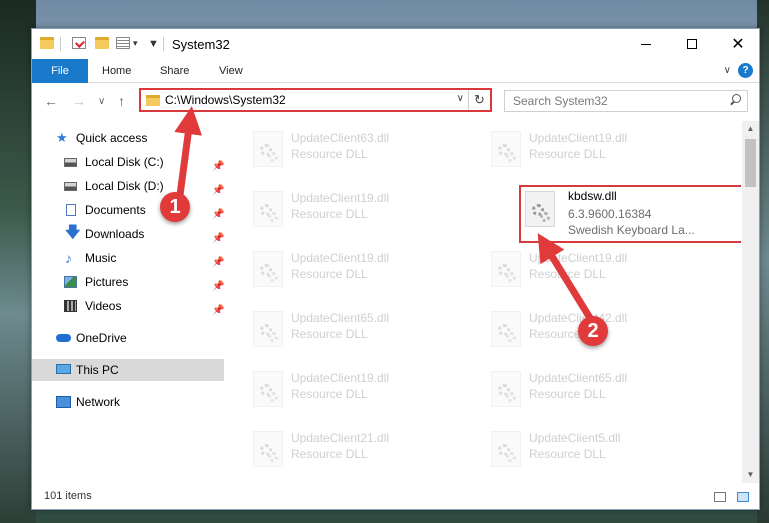 Image resolution: width=769 pixels, height=523 pixels. Describe the element at coordinates (68, 258) in the screenshot. I see `music-icon: ♪` at that location.